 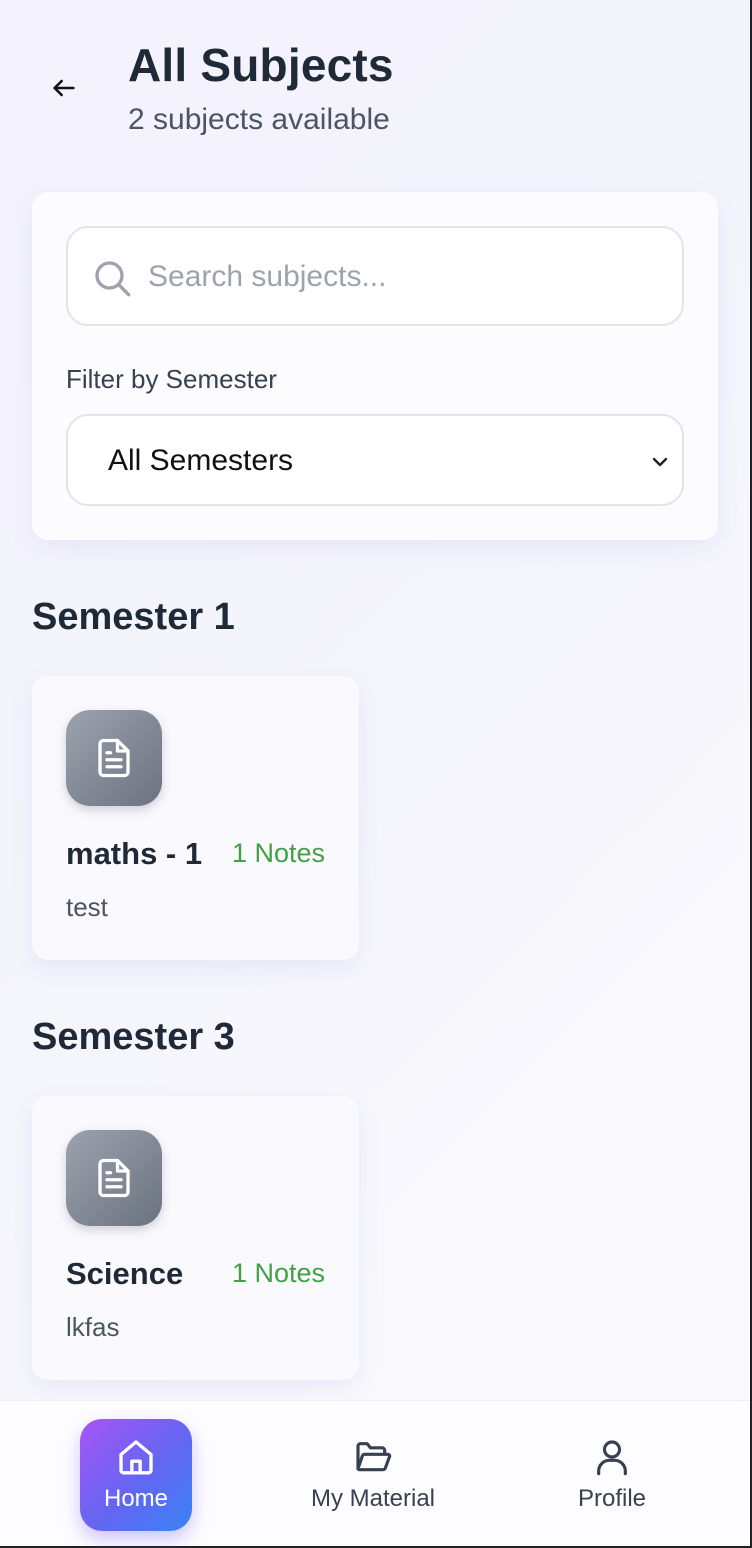 I want to click on home-icon, so click(x=136, y=1457).